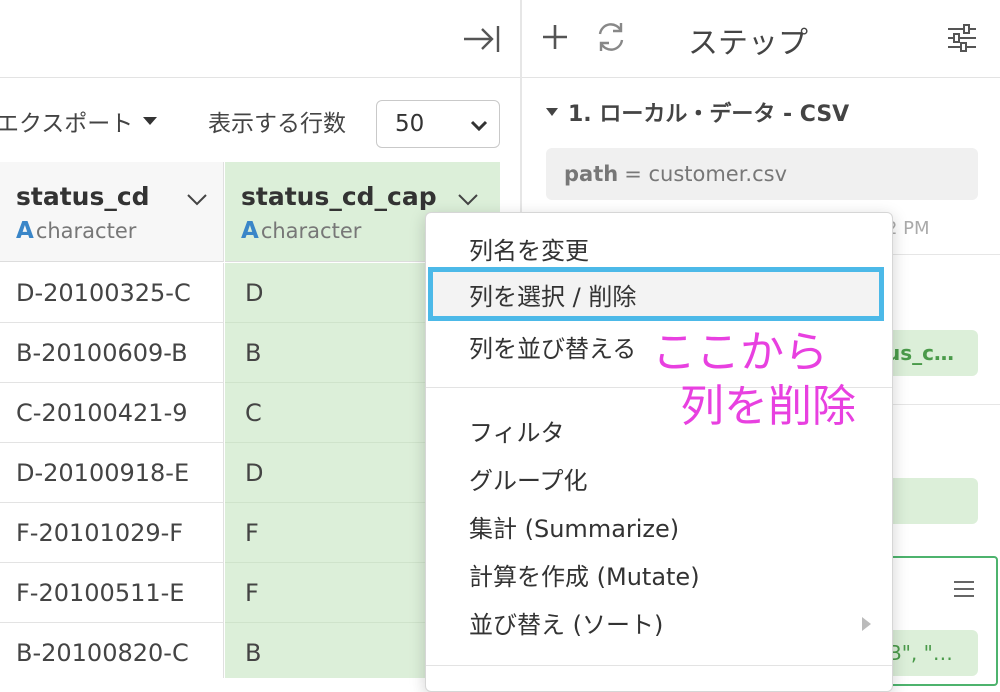 The image size is (1000, 692). Describe the element at coordinates (529, 248) in the screenshot. I see `menu-item-rename-column: 列名を変更` at that location.